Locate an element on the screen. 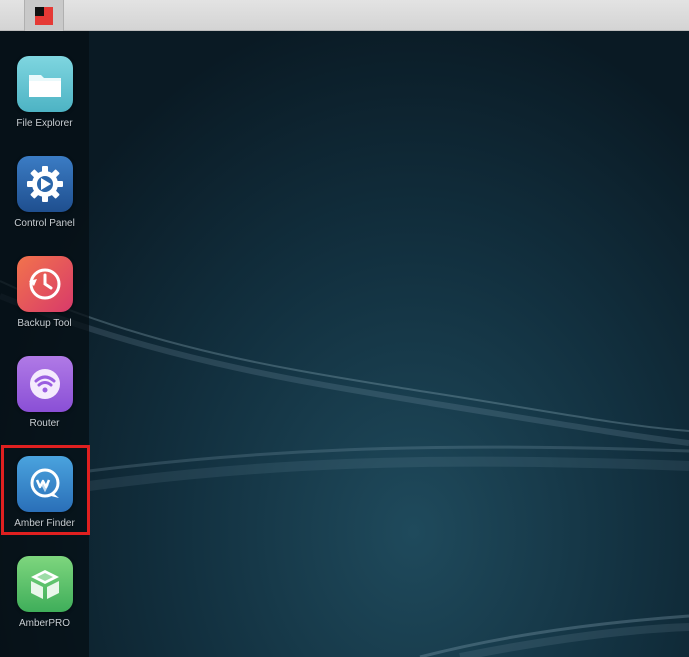 The height and width of the screenshot is (657, 689). cube-icon is located at coordinates (44, 584).